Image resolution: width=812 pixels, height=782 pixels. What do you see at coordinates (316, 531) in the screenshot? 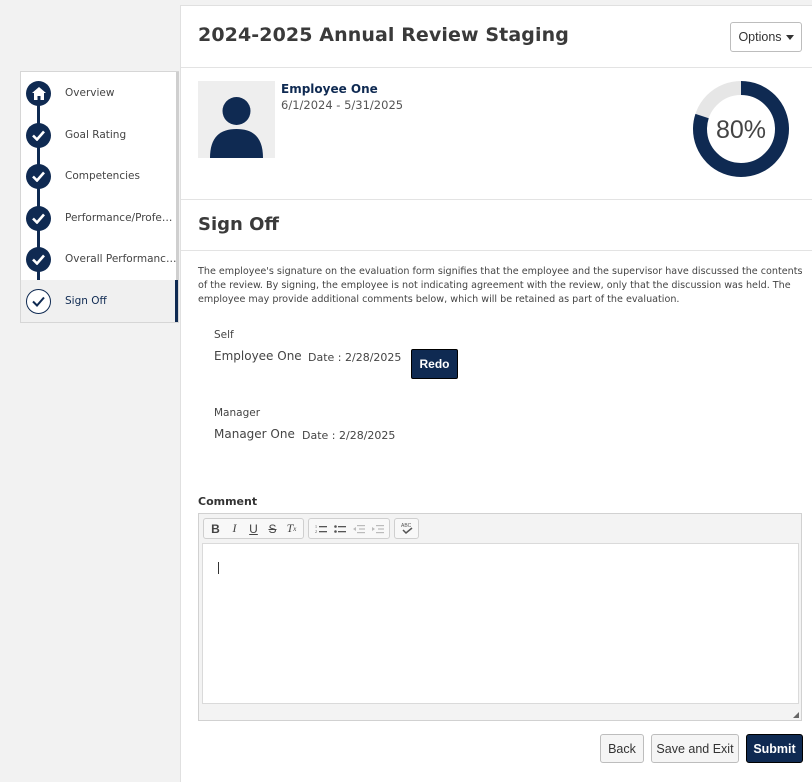
I see `svg-text: 2` at bounding box center [316, 531].